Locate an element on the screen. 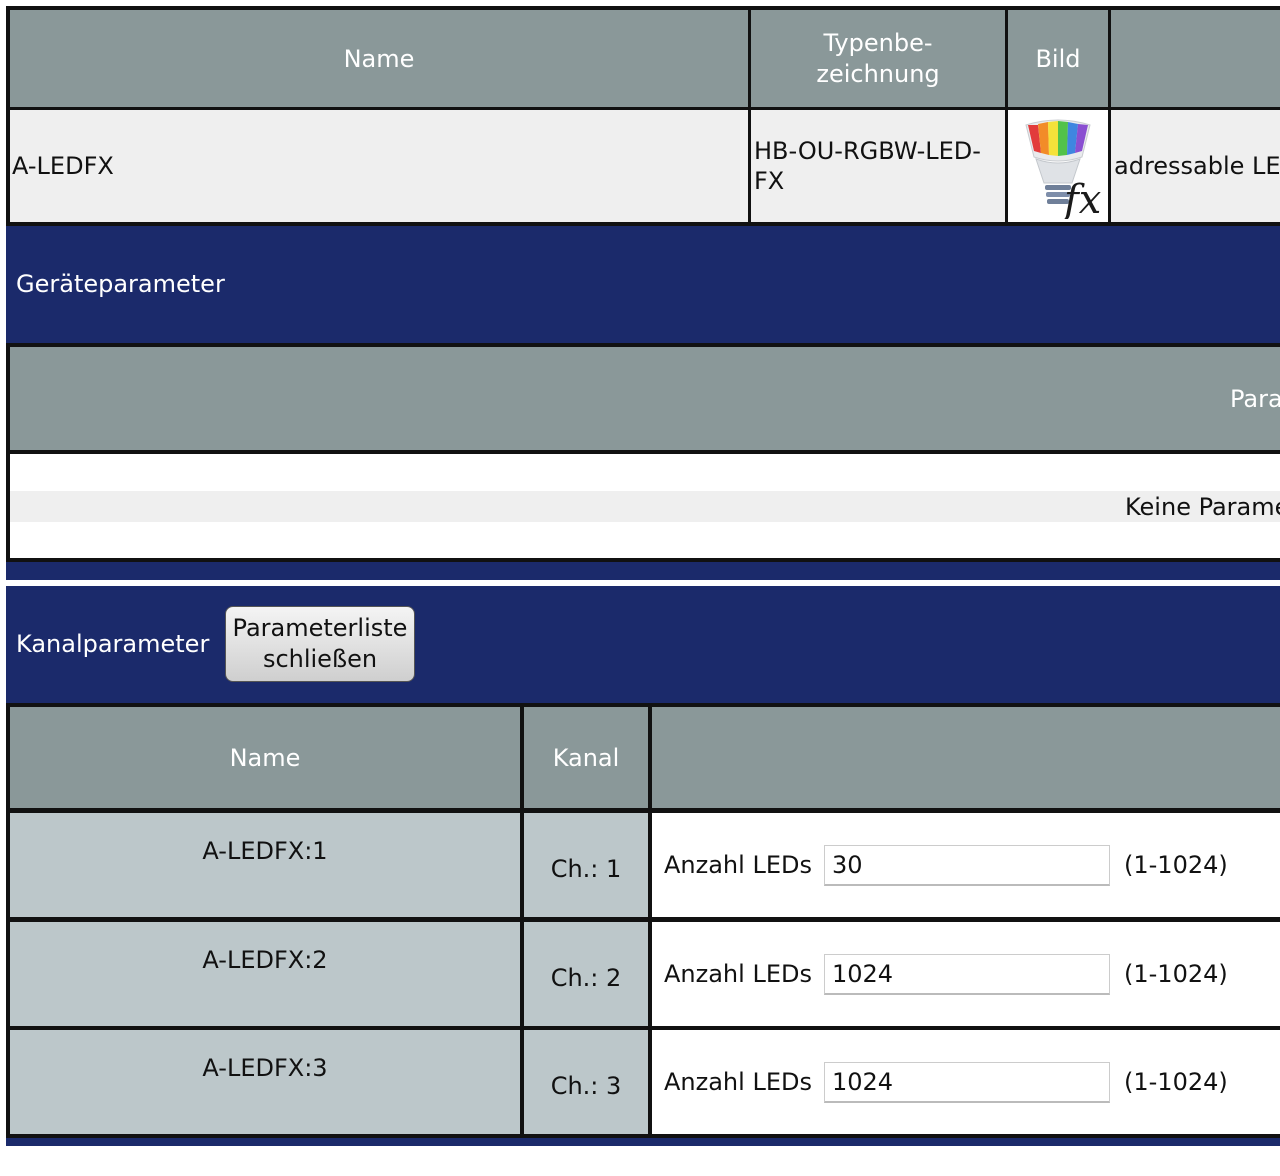  channel-header-kanal: Kanal is located at coordinates (586, 757).